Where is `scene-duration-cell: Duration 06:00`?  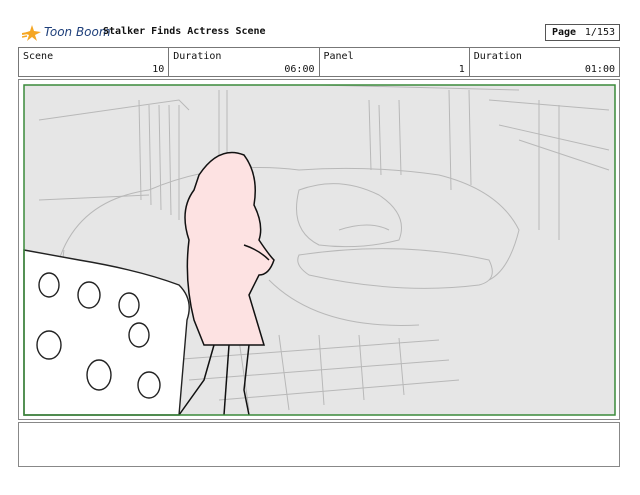
scene-duration-cell: Duration 06:00 is located at coordinates (244, 62).